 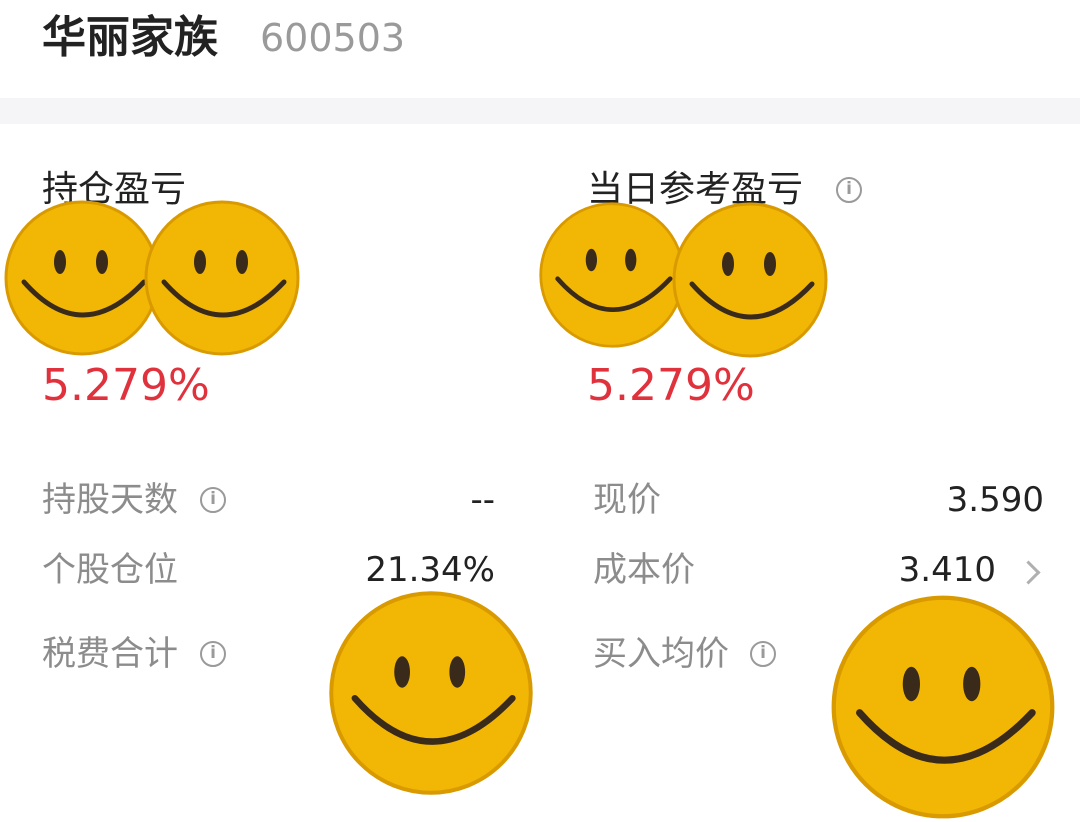 What do you see at coordinates (995, 500) in the screenshot?
I see `current-price-value: 3.590` at bounding box center [995, 500].